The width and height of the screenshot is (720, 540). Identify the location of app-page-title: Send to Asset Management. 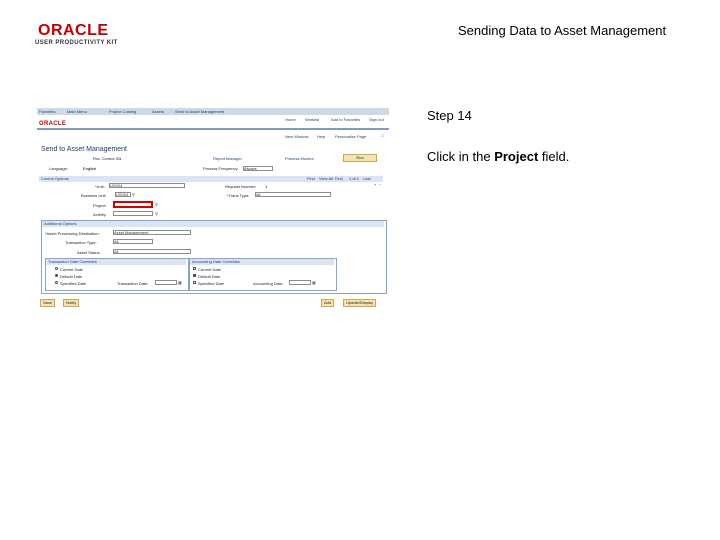
(84, 149).